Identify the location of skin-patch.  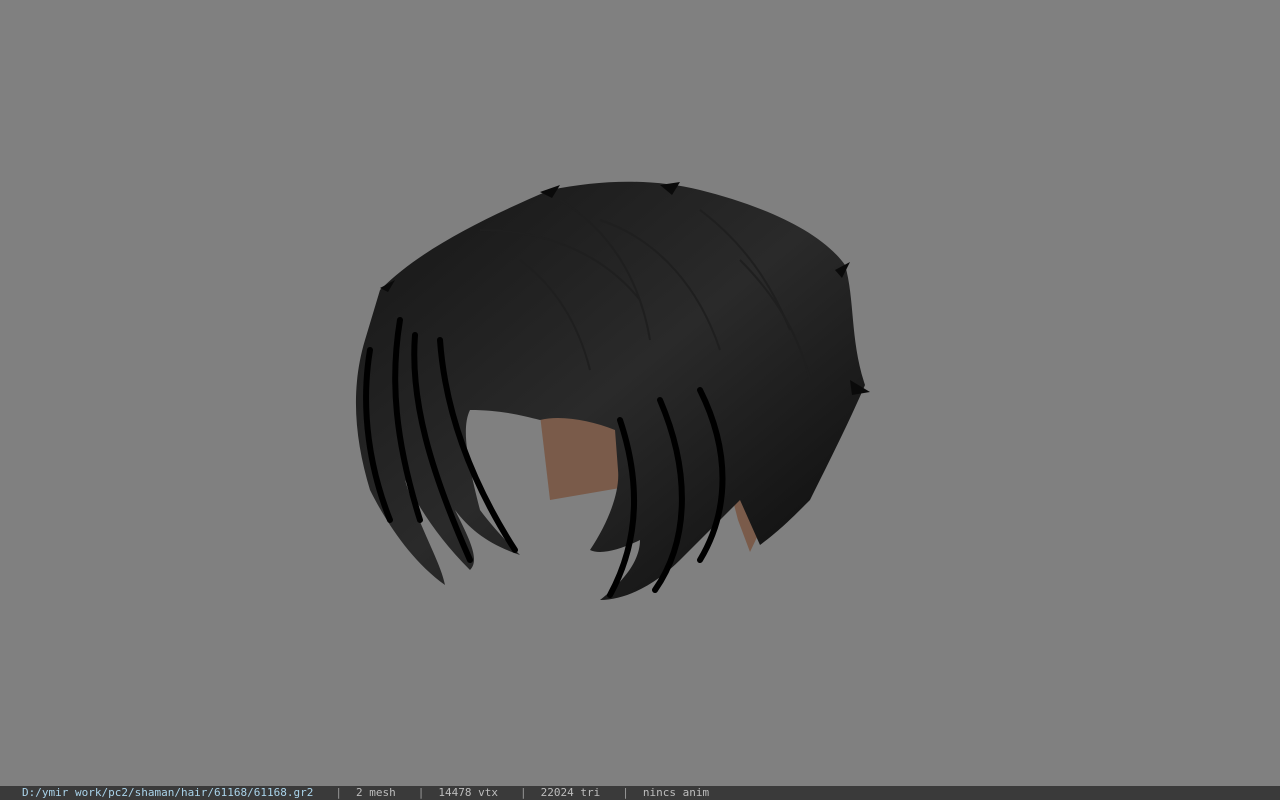
(580, 457).